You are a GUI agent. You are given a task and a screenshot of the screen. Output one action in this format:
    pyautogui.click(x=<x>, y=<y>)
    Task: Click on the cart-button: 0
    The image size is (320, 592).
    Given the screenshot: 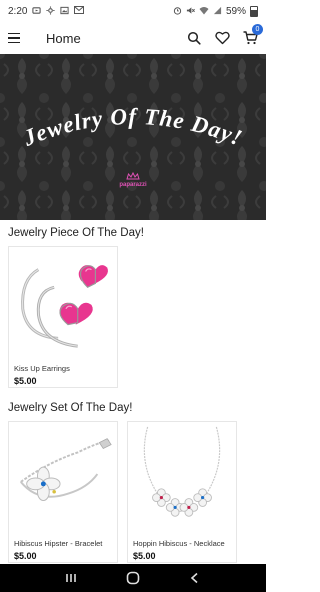 What is the action you would take?
    pyautogui.click(x=252, y=35)
    